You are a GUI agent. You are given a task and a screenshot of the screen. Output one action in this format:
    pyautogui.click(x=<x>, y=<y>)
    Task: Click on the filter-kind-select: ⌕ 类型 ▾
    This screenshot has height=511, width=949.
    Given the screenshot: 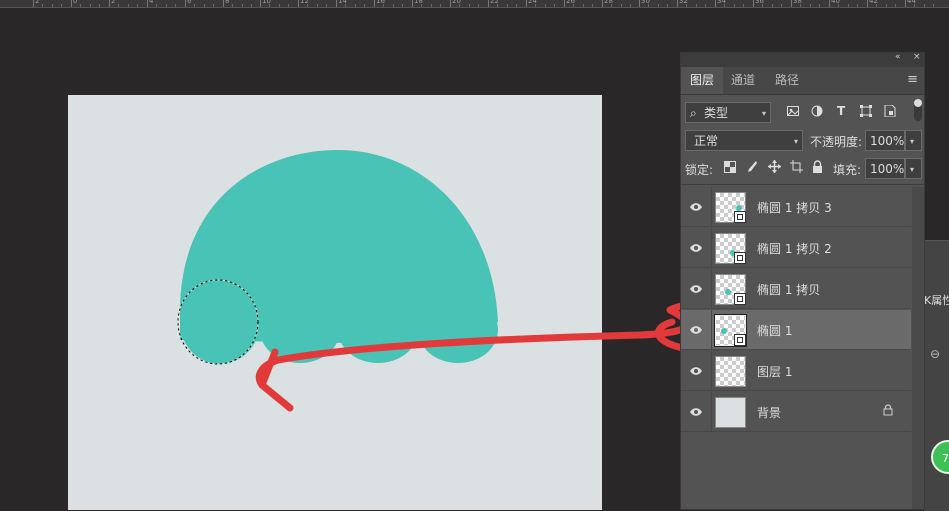 What is the action you would take?
    pyautogui.click(x=728, y=112)
    